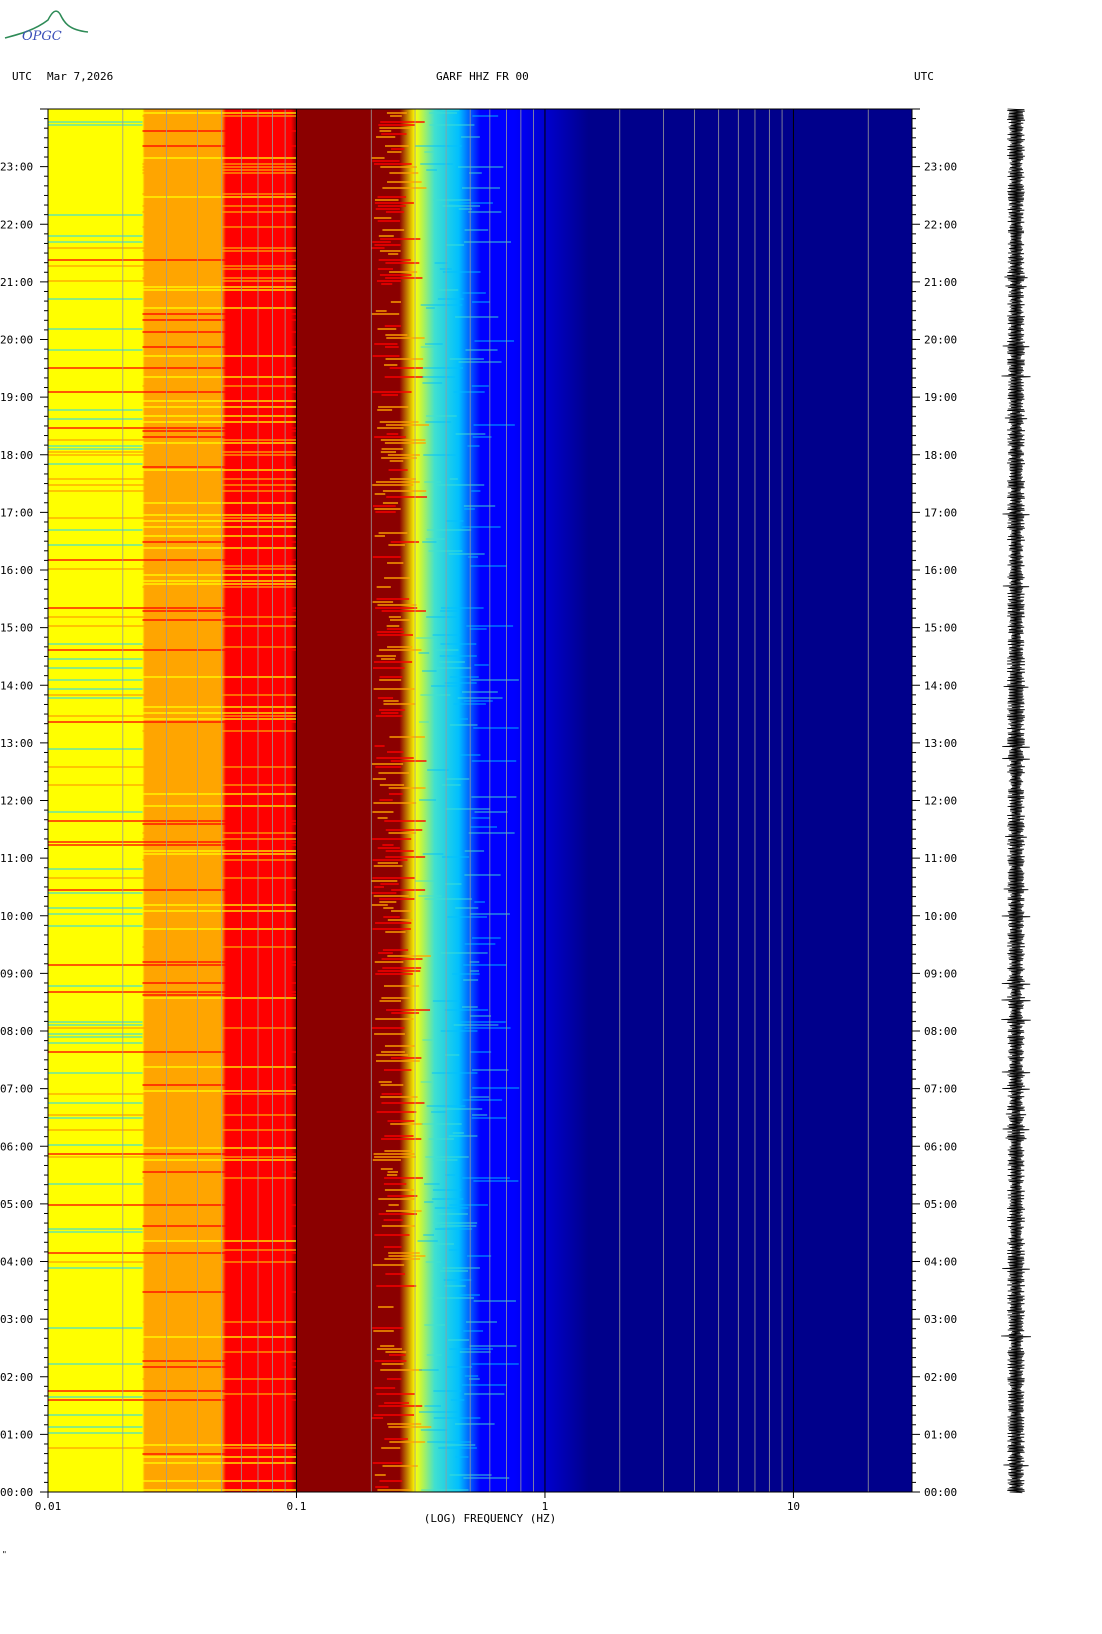 This screenshot has height=1634, width=1102. What do you see at coordinates (16, 685) in the screenshot?
I see `y-tick-label-left: 14:00` at bounding box center [16, 685].